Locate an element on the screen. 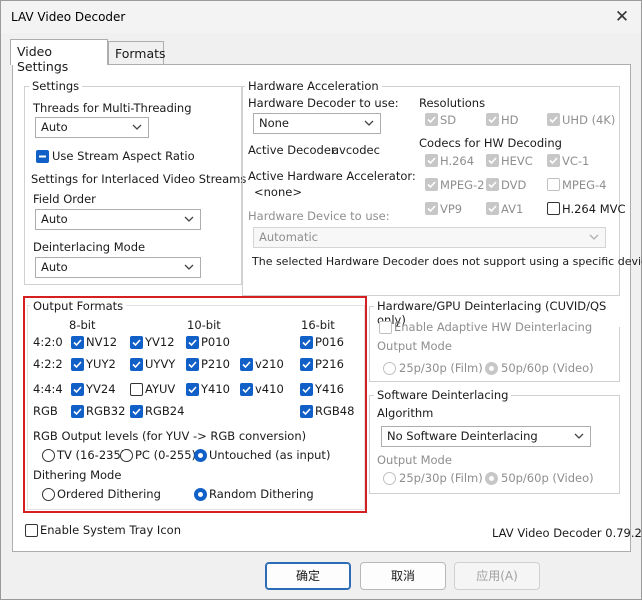  field-order-value: Auto is located at coordinates (54, 219).